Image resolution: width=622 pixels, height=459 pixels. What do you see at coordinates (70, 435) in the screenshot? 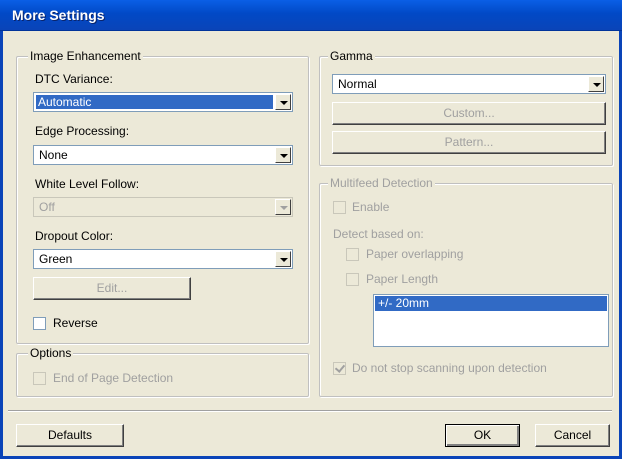
I see `defaults-button: Defaults` at bounding box center [70, 435].